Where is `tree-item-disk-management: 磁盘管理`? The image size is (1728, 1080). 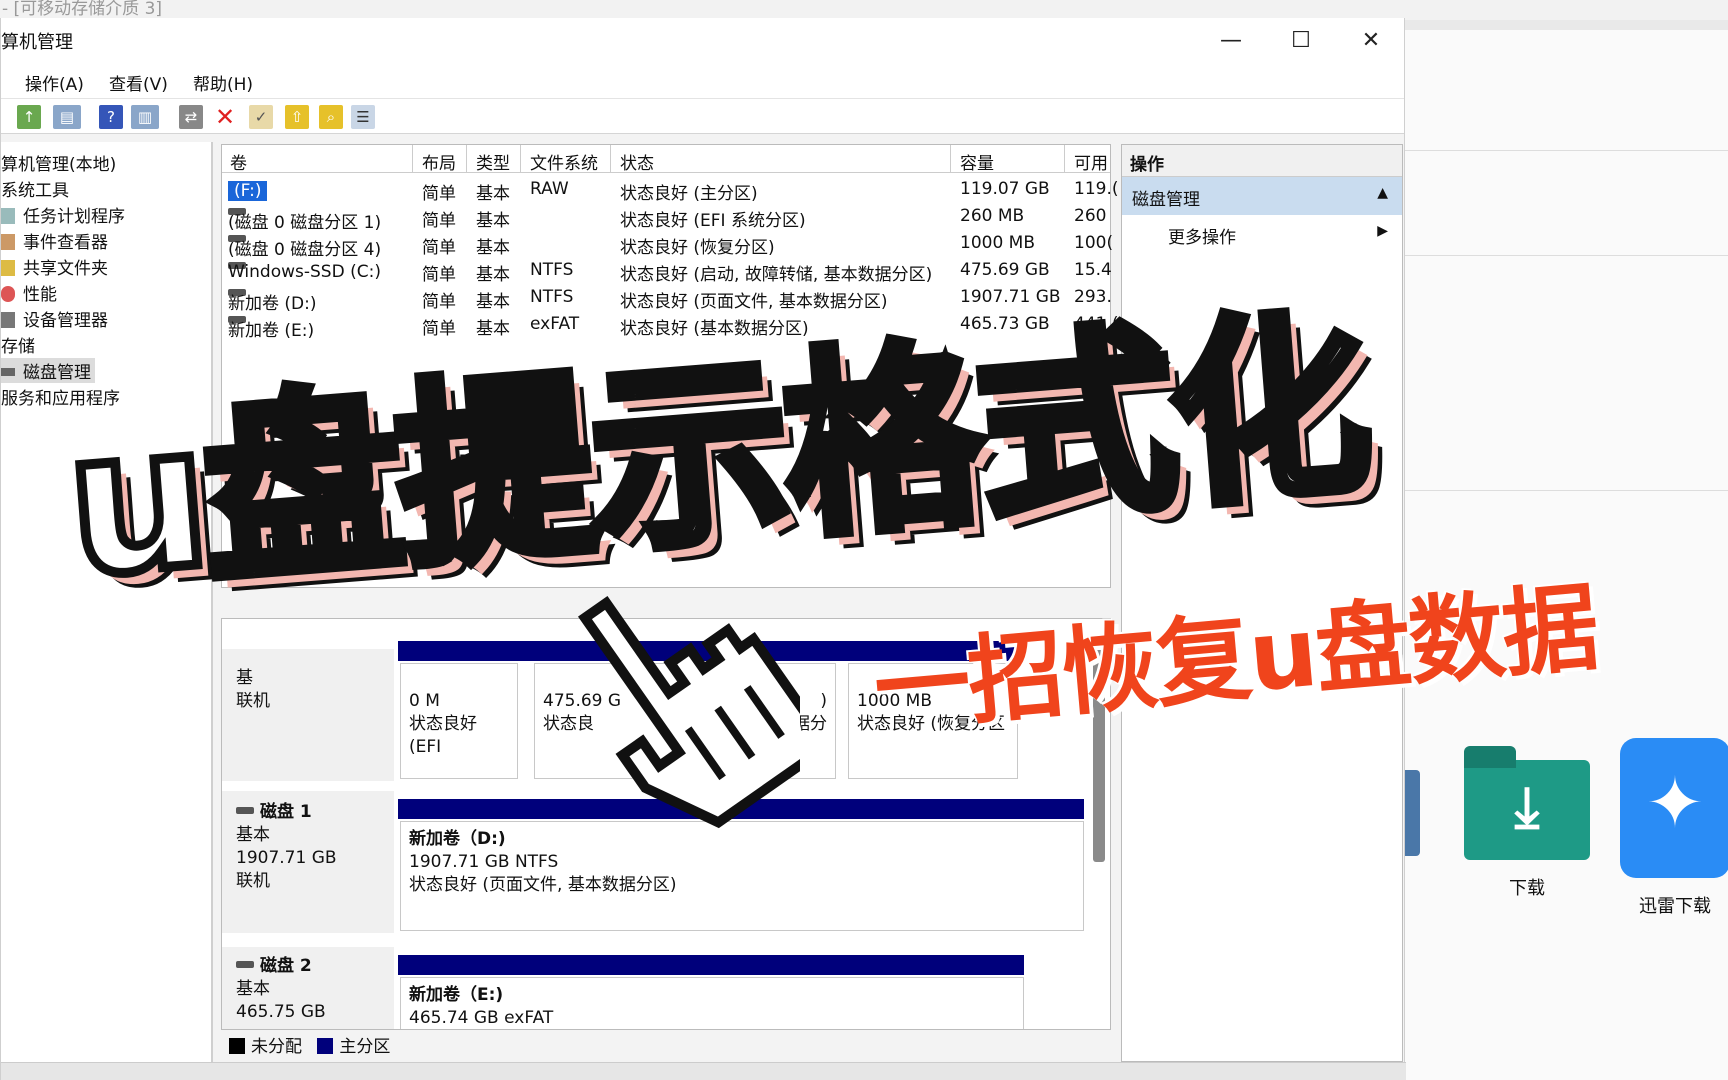
tree-item-disk-management: 磁盘管理 is located at coordinates (48, 370).